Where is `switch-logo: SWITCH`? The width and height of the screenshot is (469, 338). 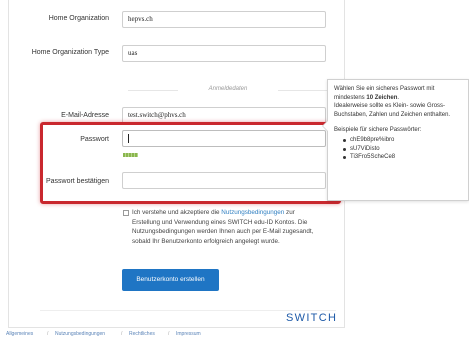
switch-logo: SWITCH is located at coordinates (312, 318).